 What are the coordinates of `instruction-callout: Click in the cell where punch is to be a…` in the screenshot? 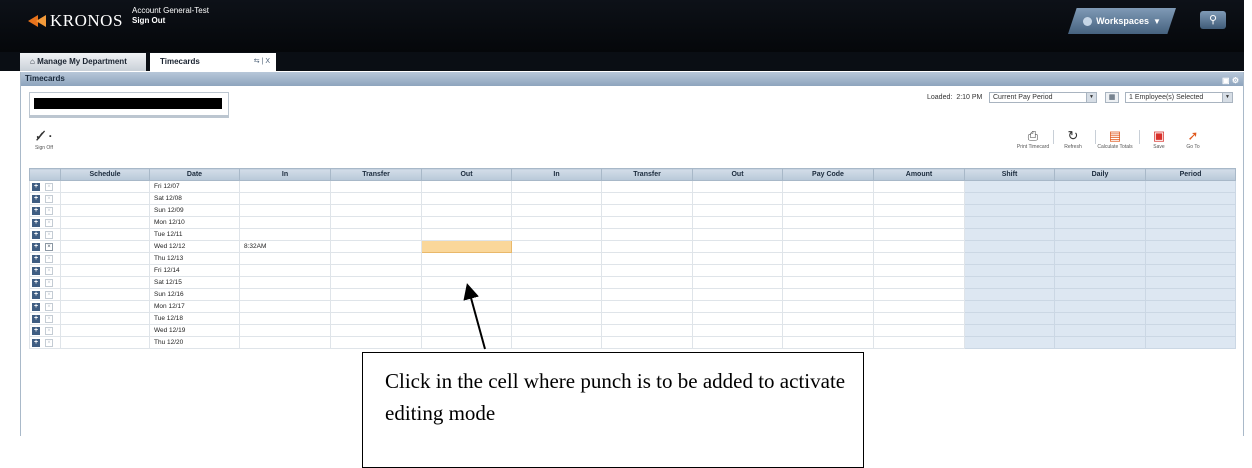 It's located at (613, 410).